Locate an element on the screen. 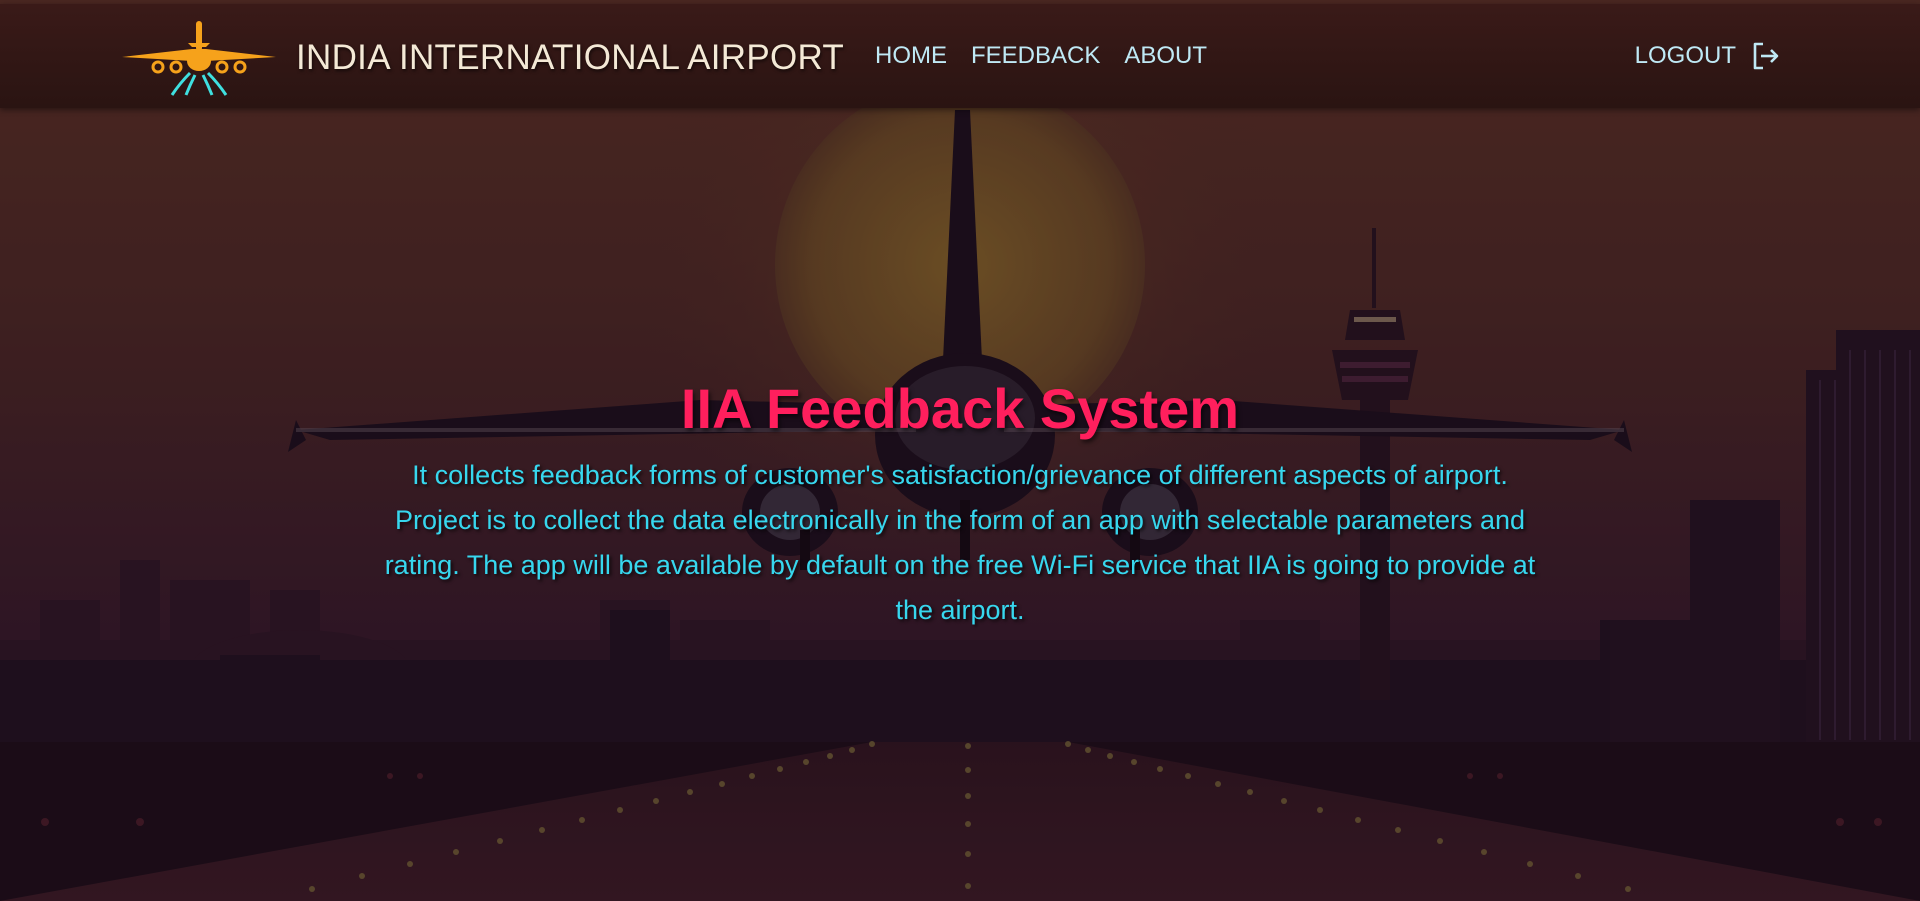  hero-title: IIA Feedback System is located at coordinates (960, 408).